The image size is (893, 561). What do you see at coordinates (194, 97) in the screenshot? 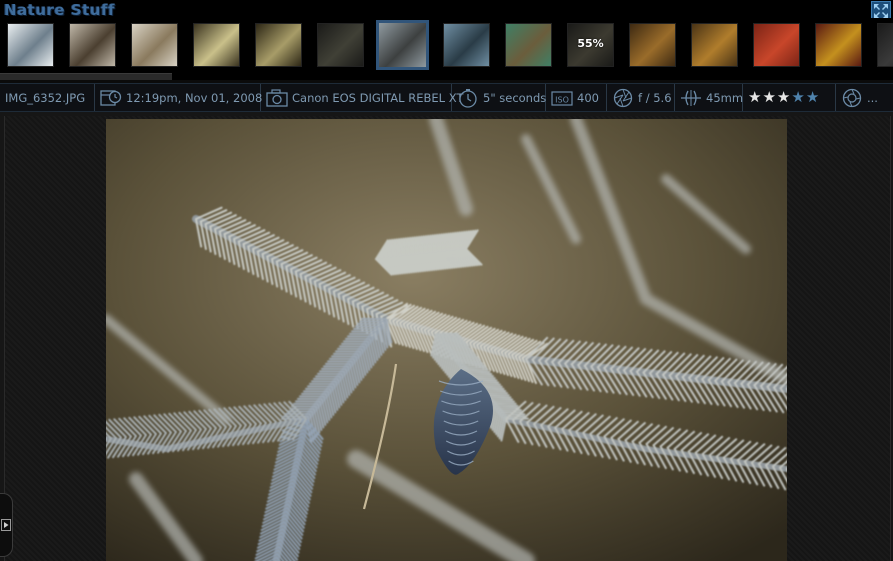
I see `datetime: 12:19pm, Nov 01, 2008` at bounding box center [194, 97].